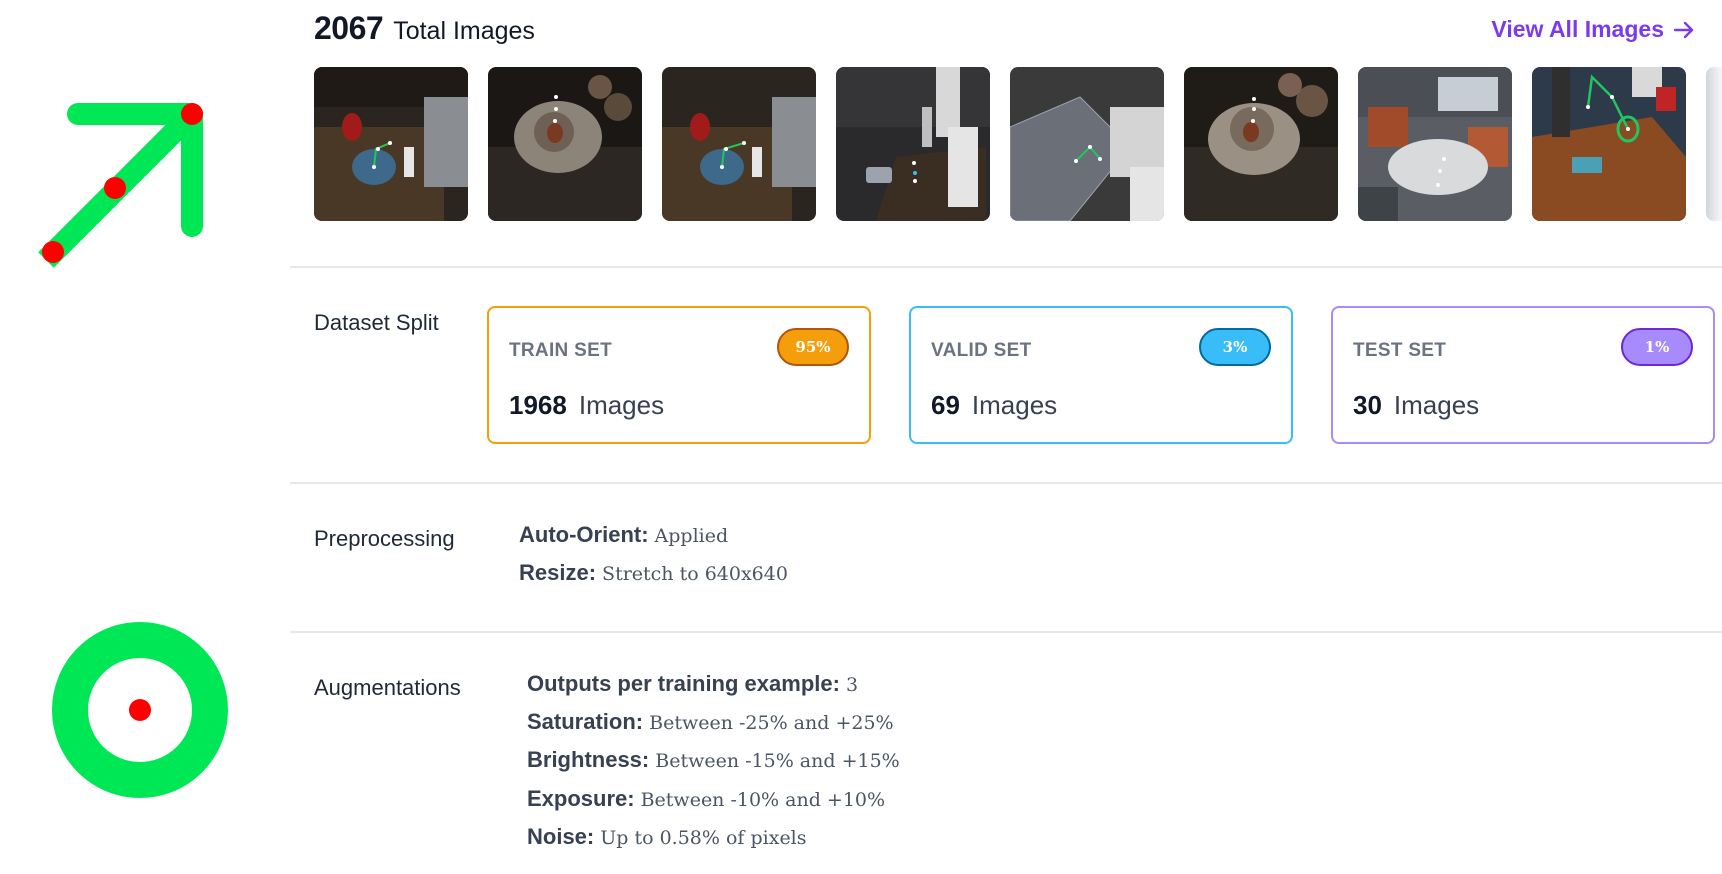 This screenshot has width=1722, height=874. What do you see at coordinates (1577, 29) in the screenshot?
I see `view-all-images-label: View All Images` at bounding box center [1577, 29].